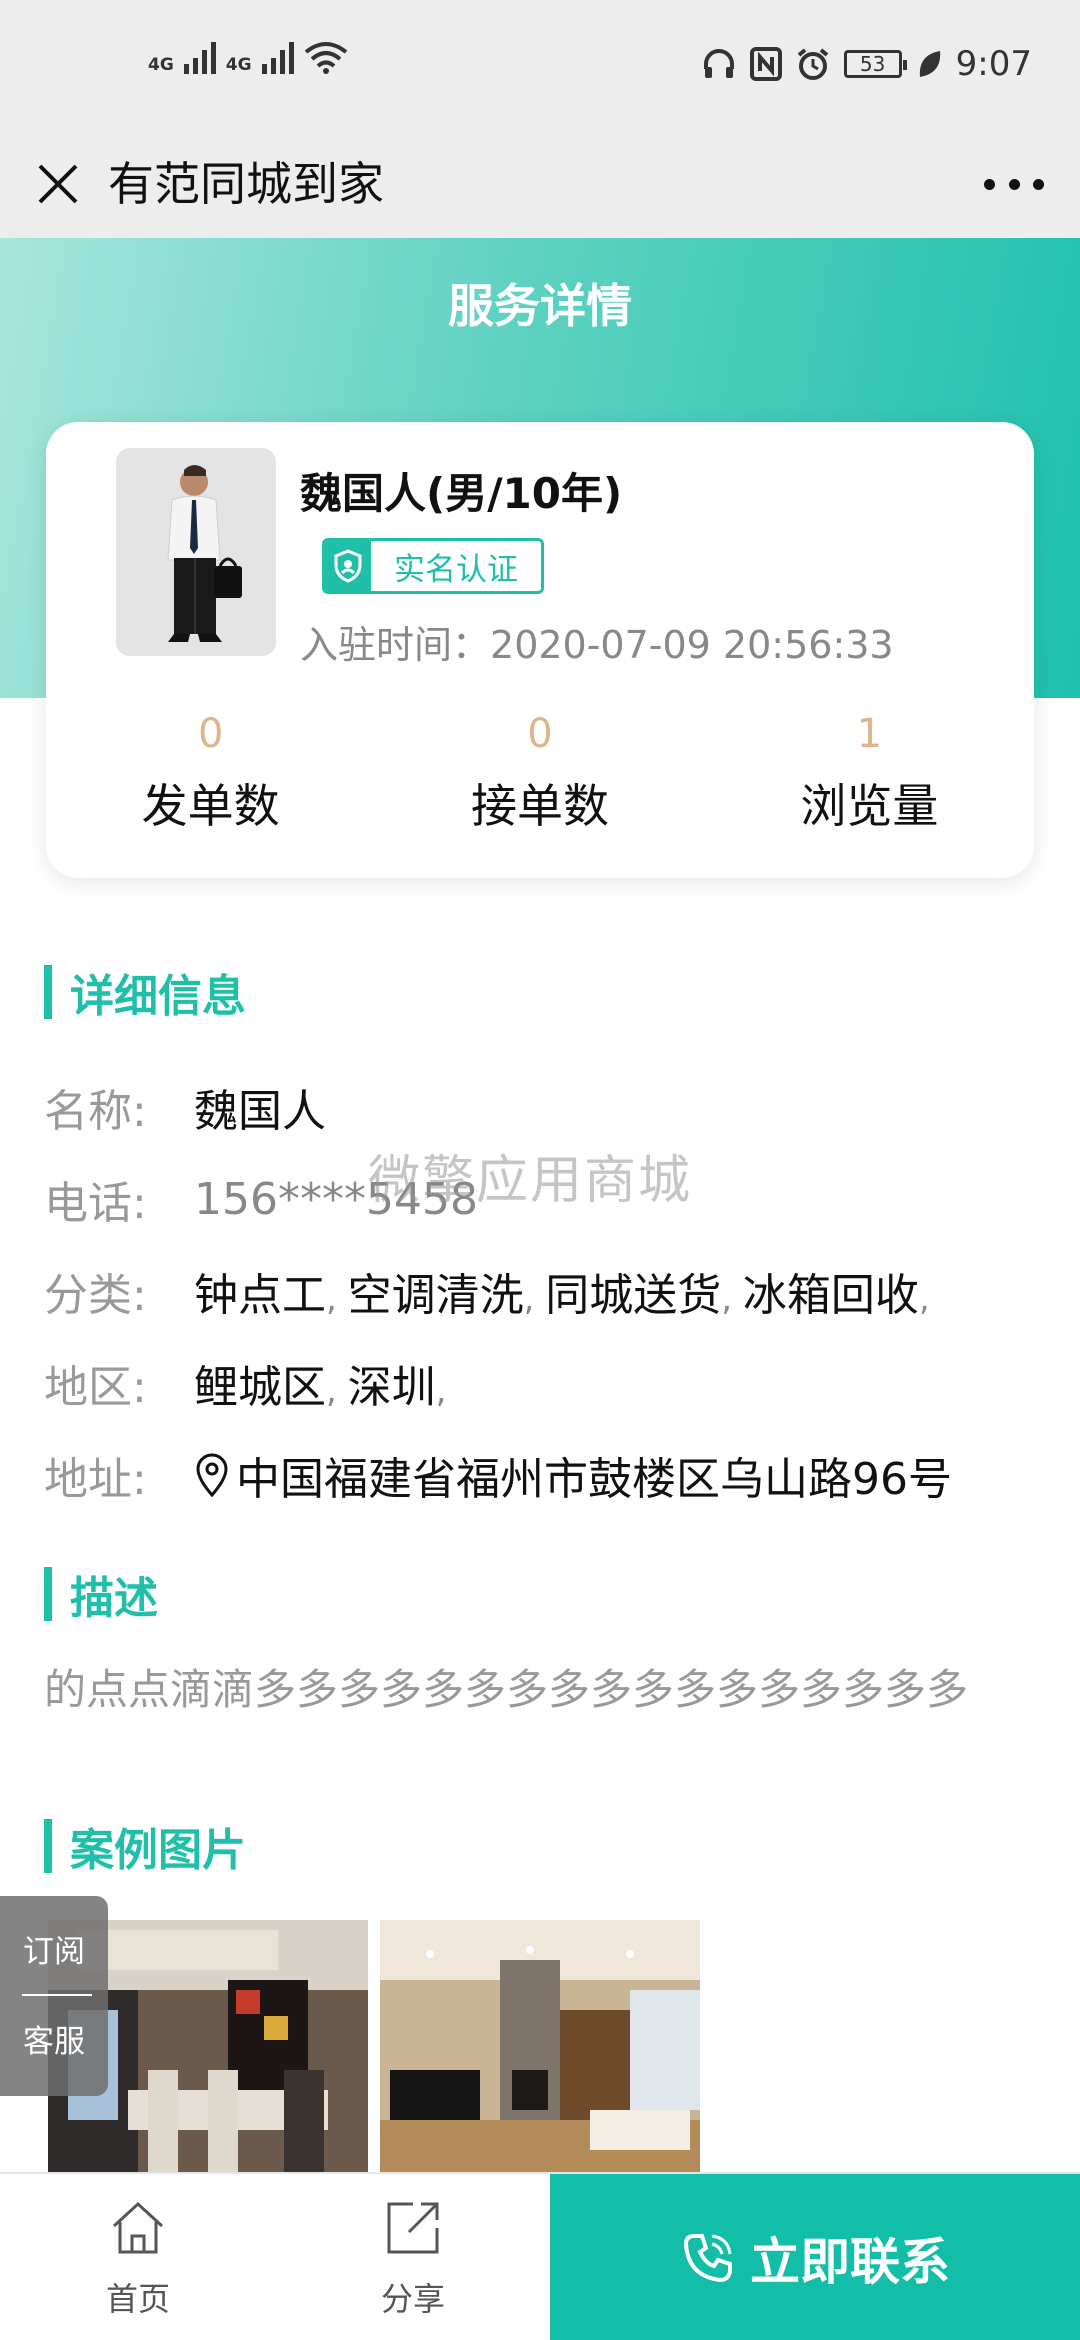  I want to click on customer-service-button: 客服, so click(54, 2038).